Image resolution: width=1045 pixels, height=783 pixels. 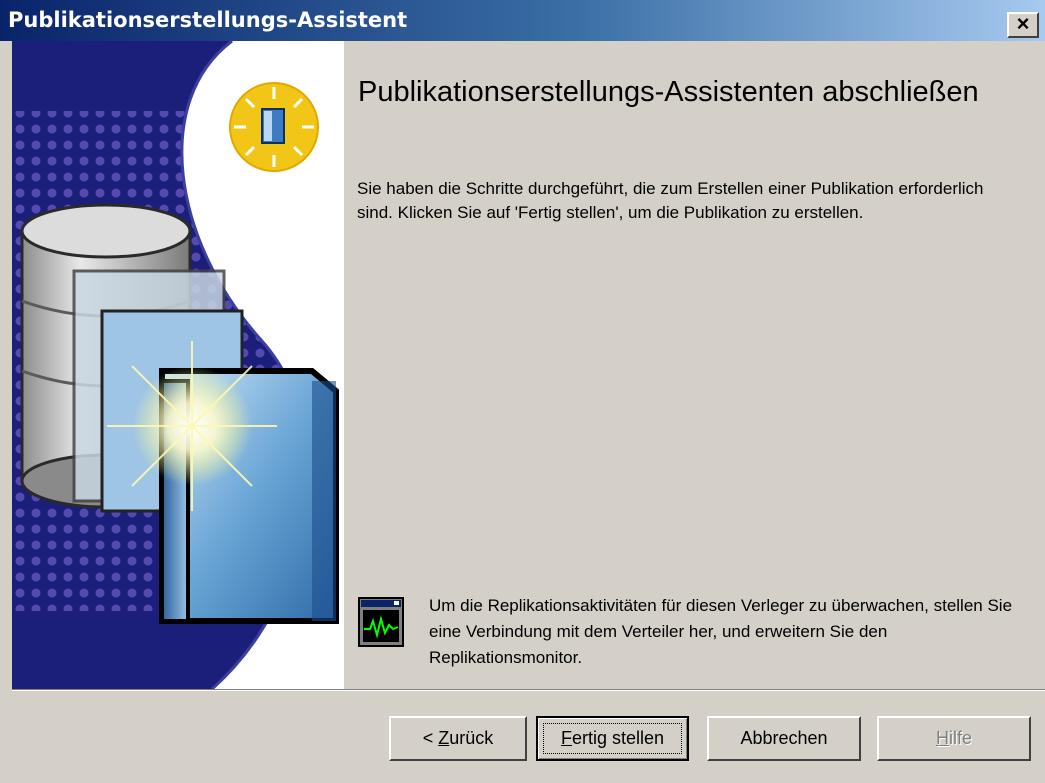 I want to click on separator-line-highlight, so click(x=528, y=690).